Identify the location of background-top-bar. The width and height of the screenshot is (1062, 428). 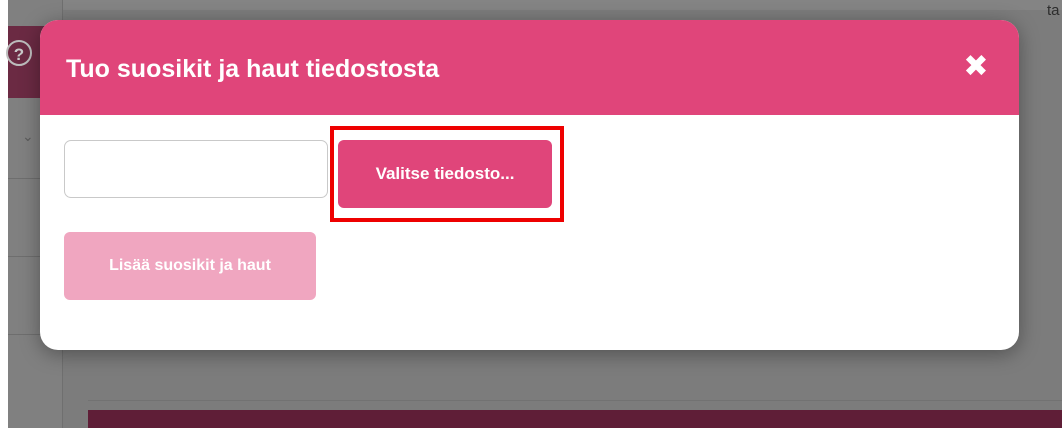
(531, 5).